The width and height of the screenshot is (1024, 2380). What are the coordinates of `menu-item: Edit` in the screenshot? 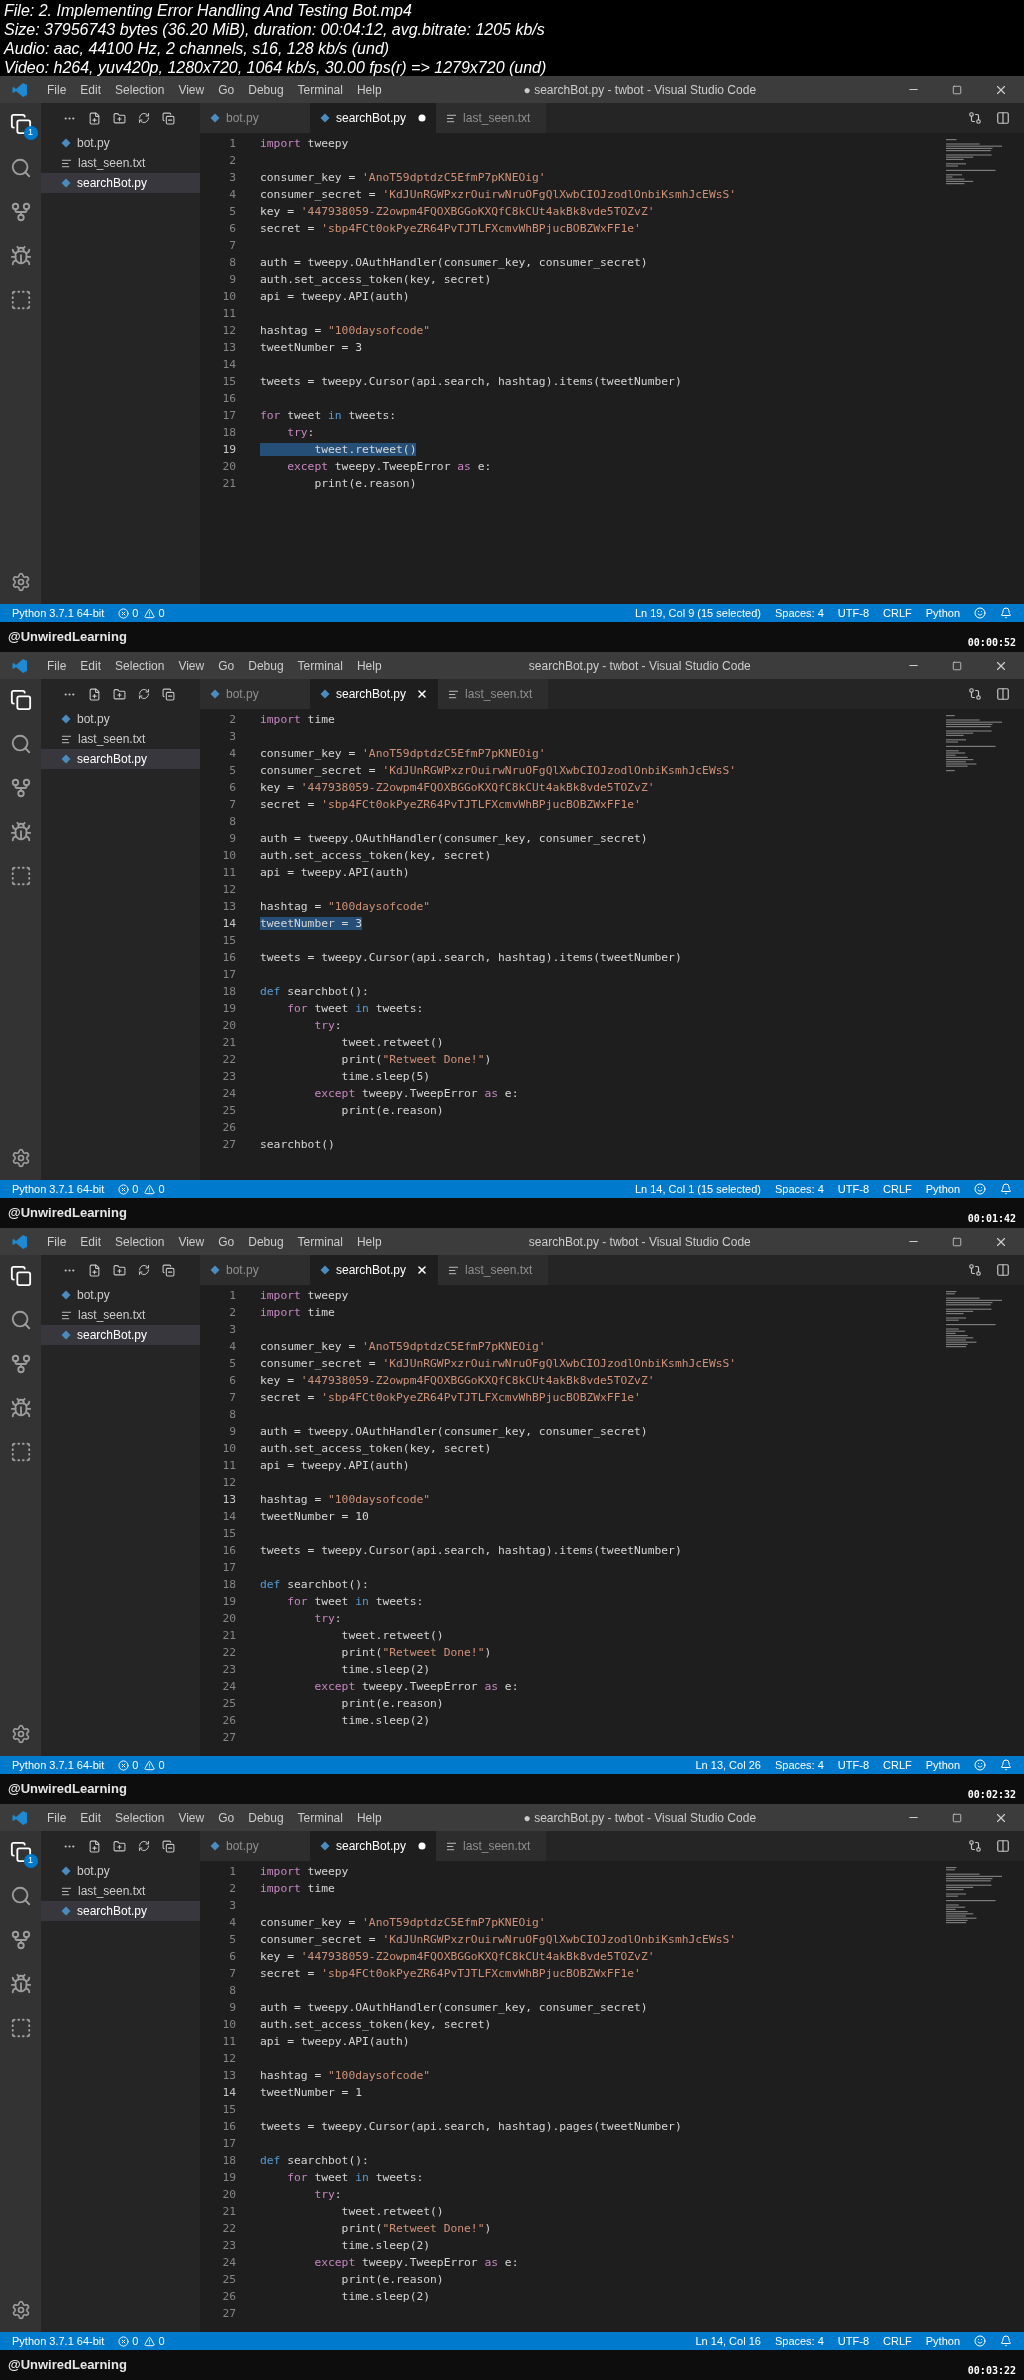 It's located at (91, 665).